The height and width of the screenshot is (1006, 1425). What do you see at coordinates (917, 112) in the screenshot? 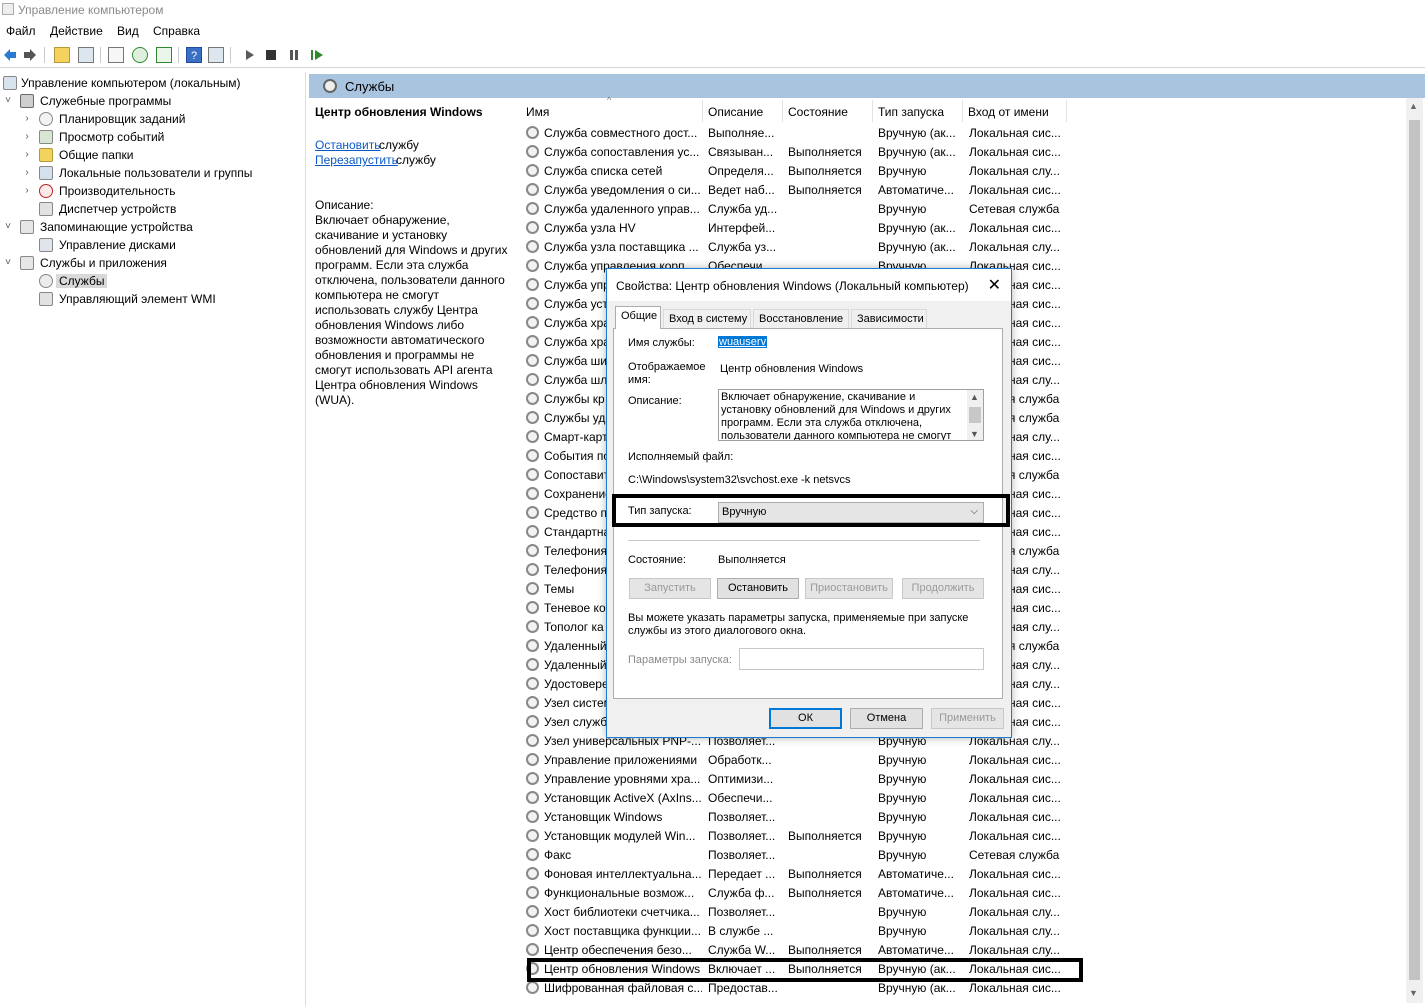
I see `column-startup-type: Тип запуска` at bounding box center [917, 112].